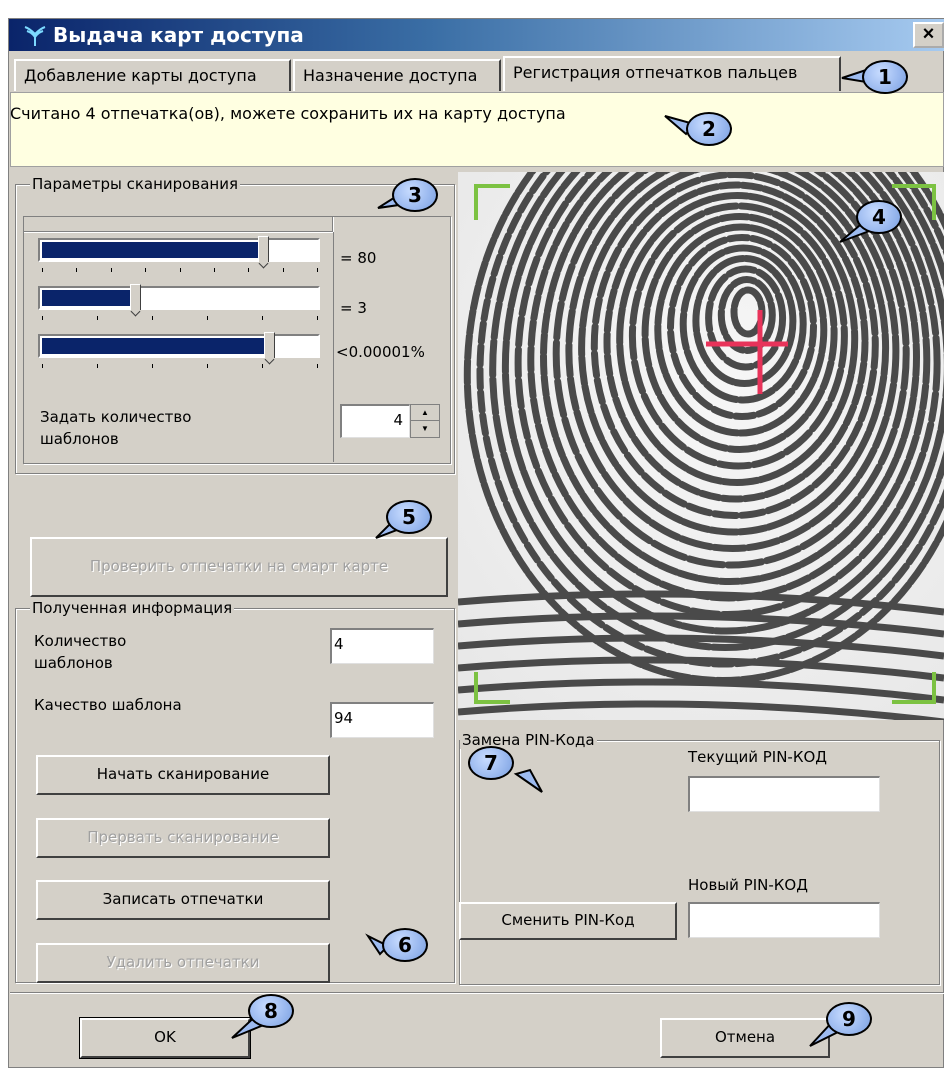 This screenshot has height=1074, width=944. Describe the element at coordinates (178, 35) in the screenshot. I see `window-title: Выдача карт доступа` at that location.